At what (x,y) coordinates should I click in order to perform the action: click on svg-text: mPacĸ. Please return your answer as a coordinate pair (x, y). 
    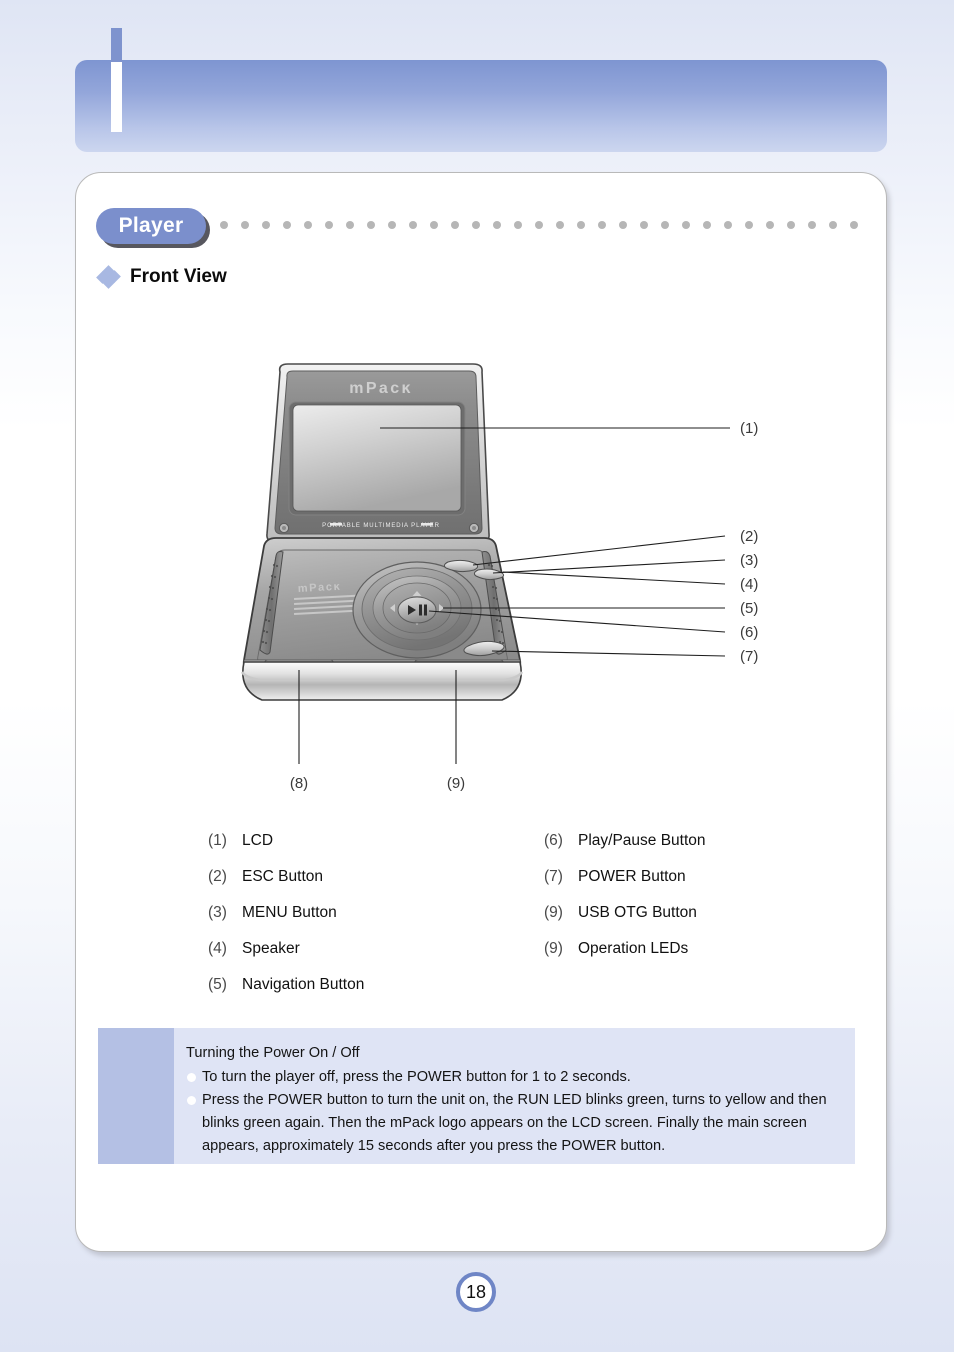
    Looking at the image, I should click on (320, 588).